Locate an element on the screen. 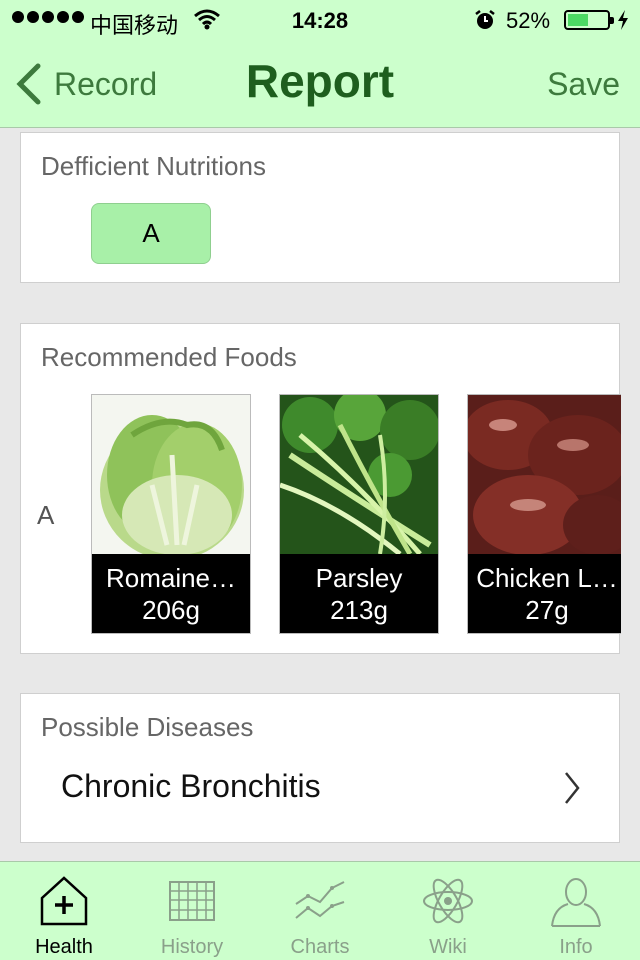  battery-fill is located at coordinates (578, 20).